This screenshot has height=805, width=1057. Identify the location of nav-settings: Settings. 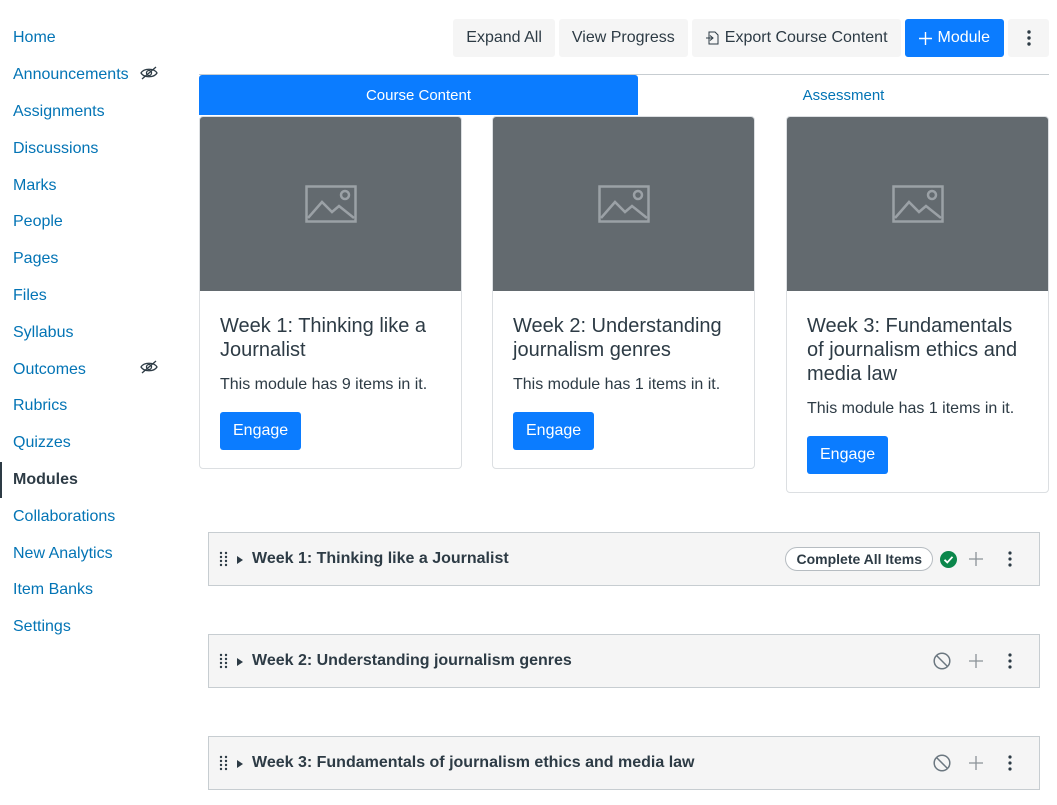
(87, 627).